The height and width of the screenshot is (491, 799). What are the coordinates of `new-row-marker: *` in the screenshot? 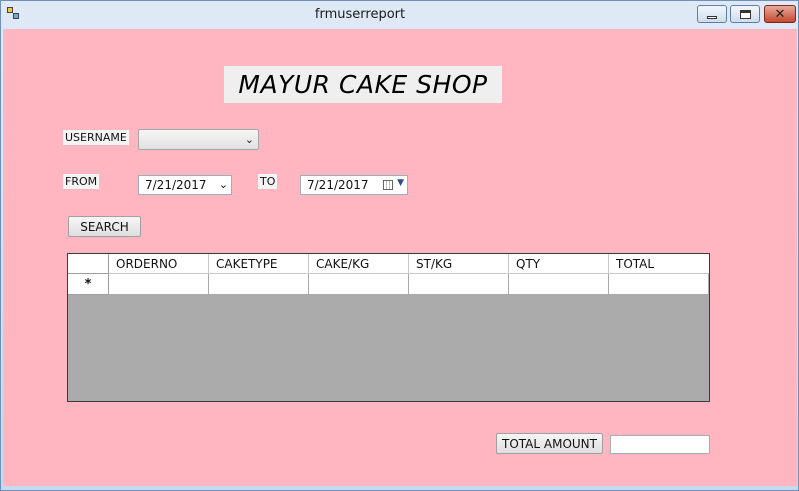 It's located at (88, 284).